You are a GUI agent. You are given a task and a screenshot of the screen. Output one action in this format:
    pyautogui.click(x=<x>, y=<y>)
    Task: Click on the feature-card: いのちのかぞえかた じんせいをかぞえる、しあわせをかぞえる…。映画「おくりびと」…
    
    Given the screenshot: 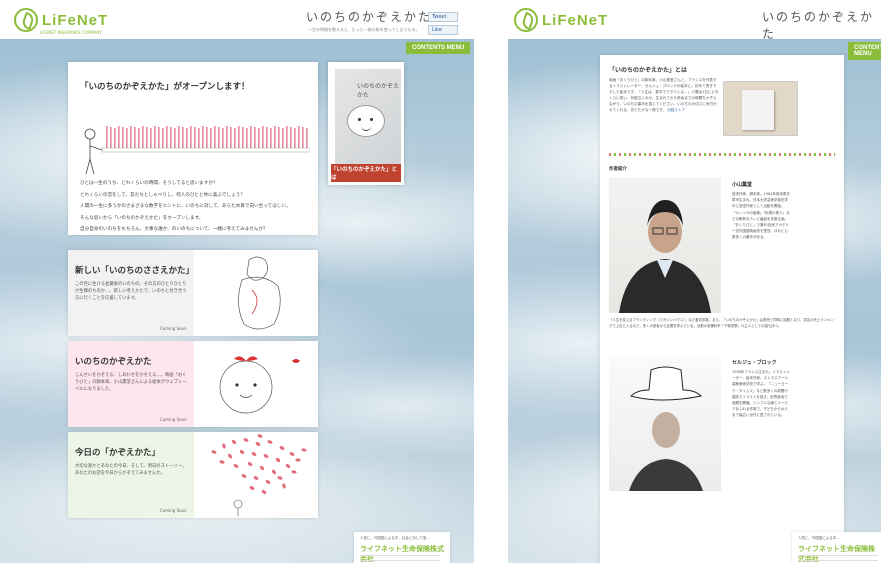 What is the action you would take?
    pyautogui.click(x=193, y=384)
    